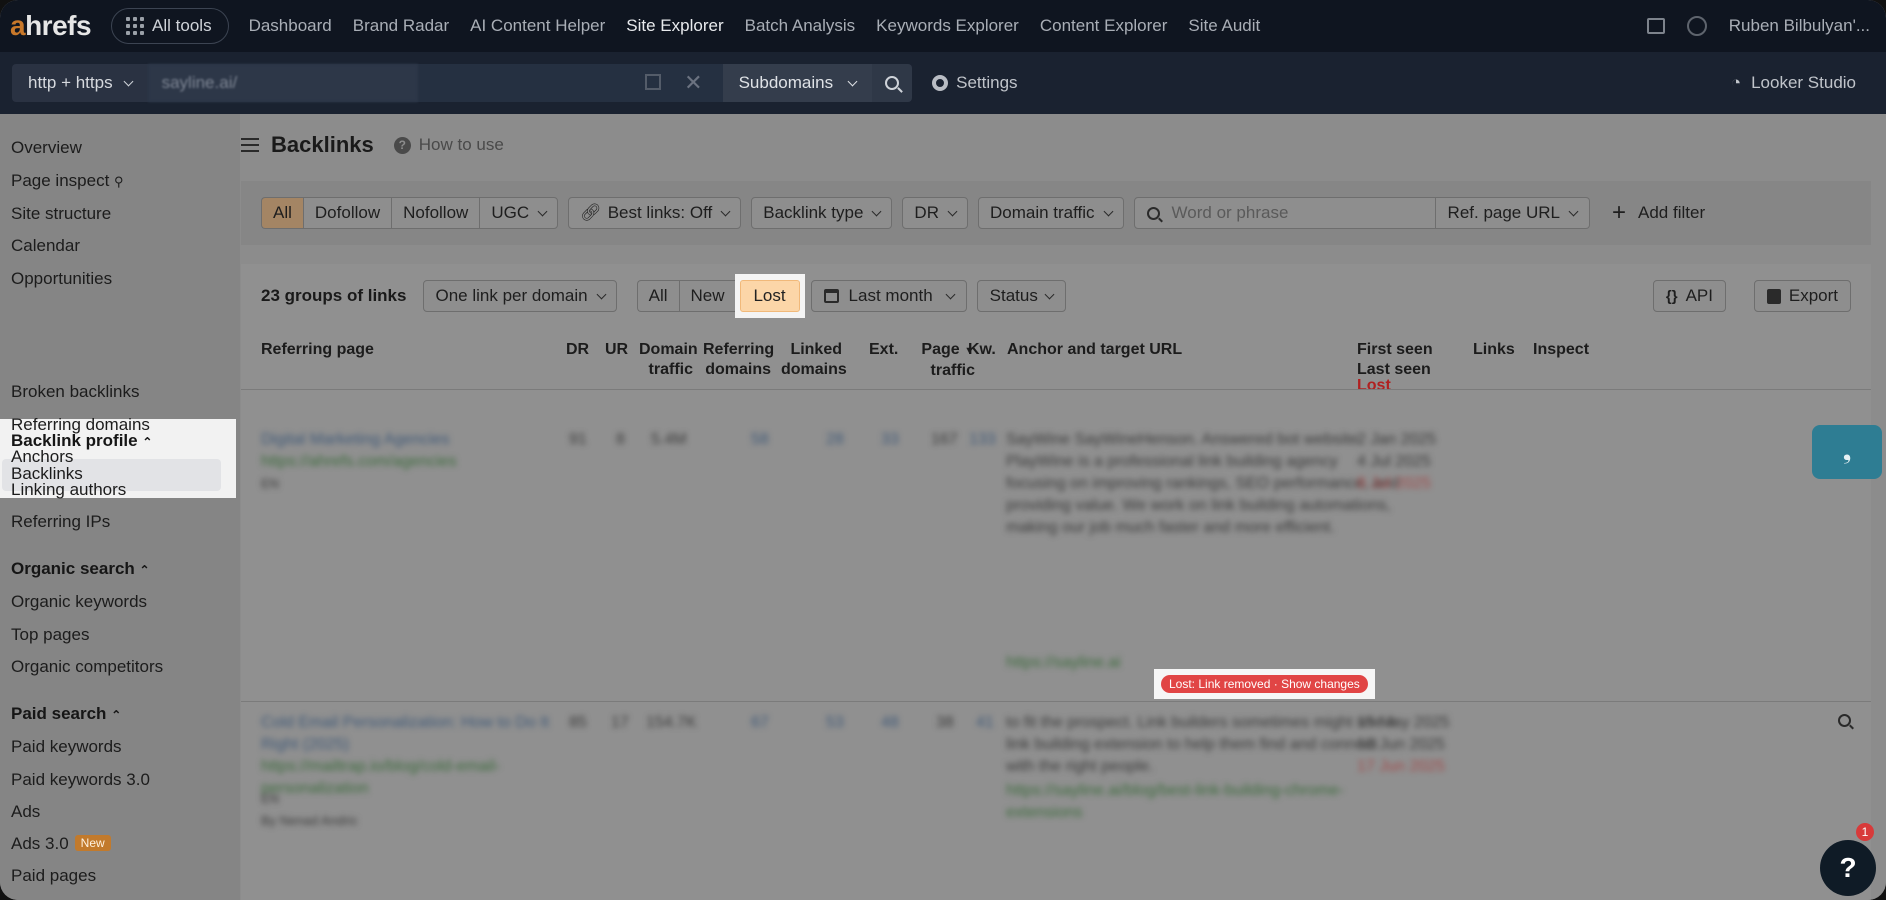 This screenshot has width=1886, height=900. Describe the element at coordinates (92, 843) in the screenshot. I see `new-badge: New` at that location.